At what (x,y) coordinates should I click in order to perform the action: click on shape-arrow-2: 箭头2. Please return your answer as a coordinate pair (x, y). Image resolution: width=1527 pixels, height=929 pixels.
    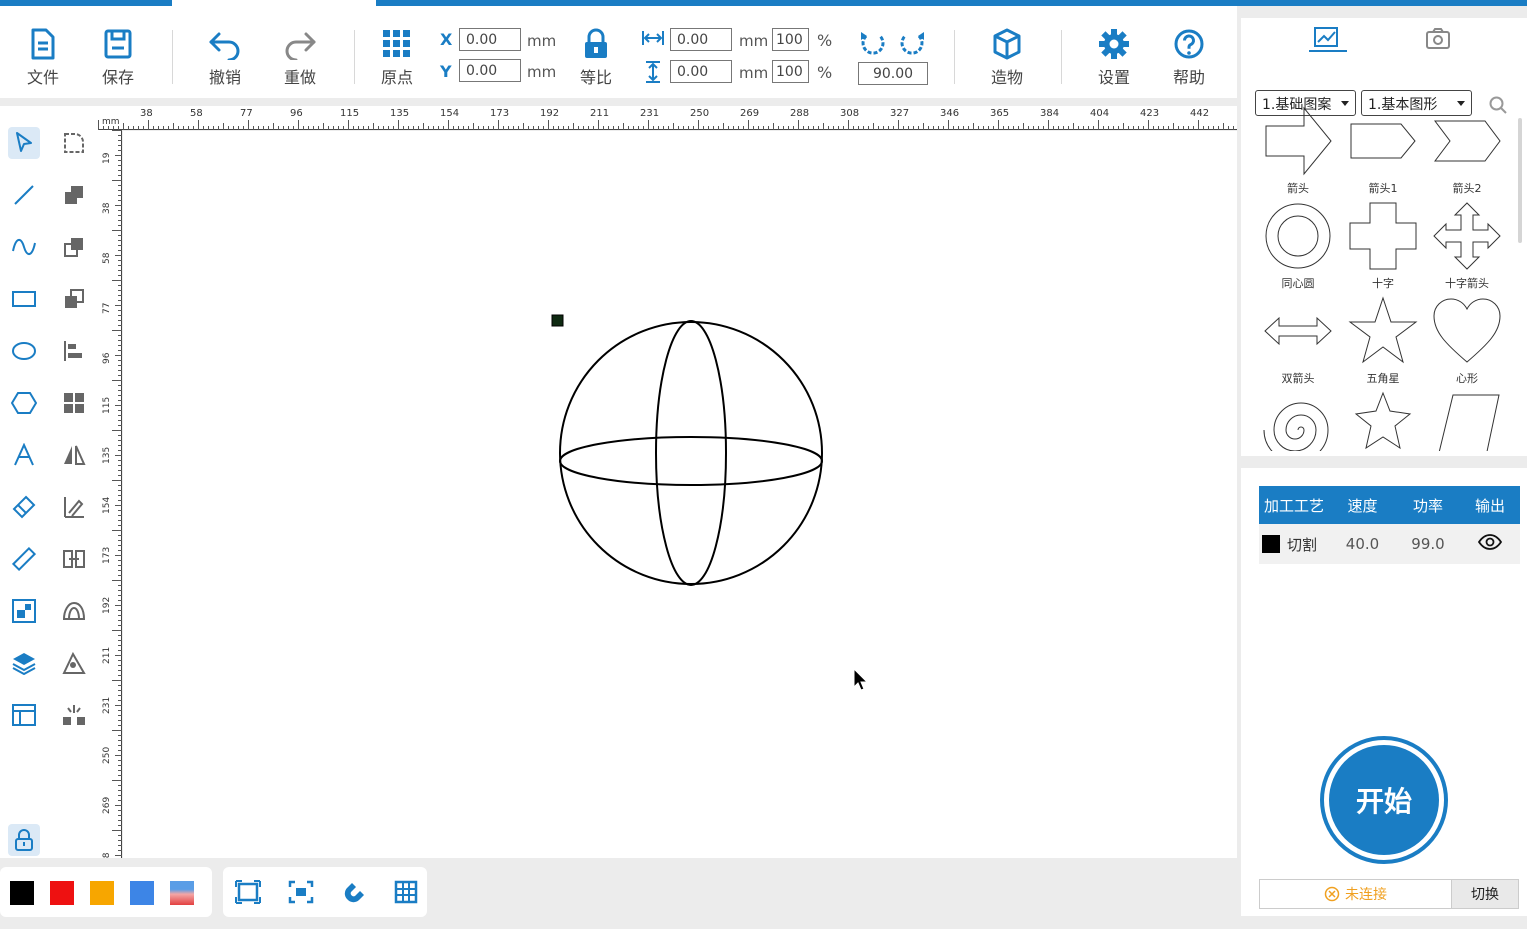
    Looking at the image, I should click on (1467, 151).